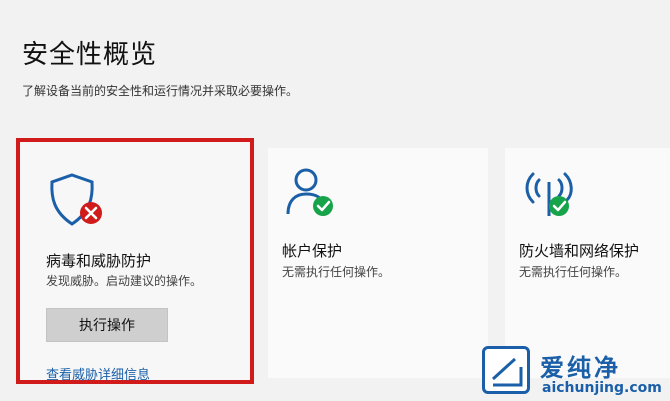 This screenshot has height=401, width=670. Describe the element at coordinates (313, 197) in the screenshot. I see `account-person-icon` at that location.